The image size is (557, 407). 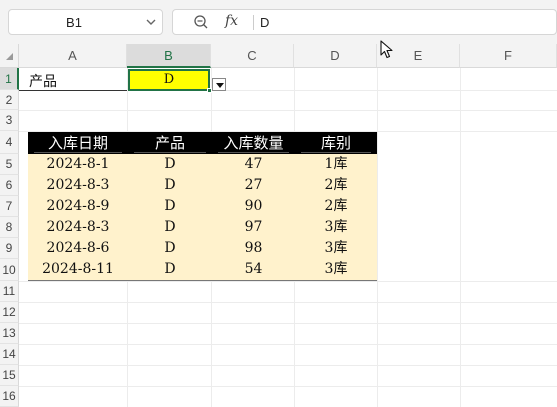 I want to click on row-header-11: 11, so click(x=9, y=291).